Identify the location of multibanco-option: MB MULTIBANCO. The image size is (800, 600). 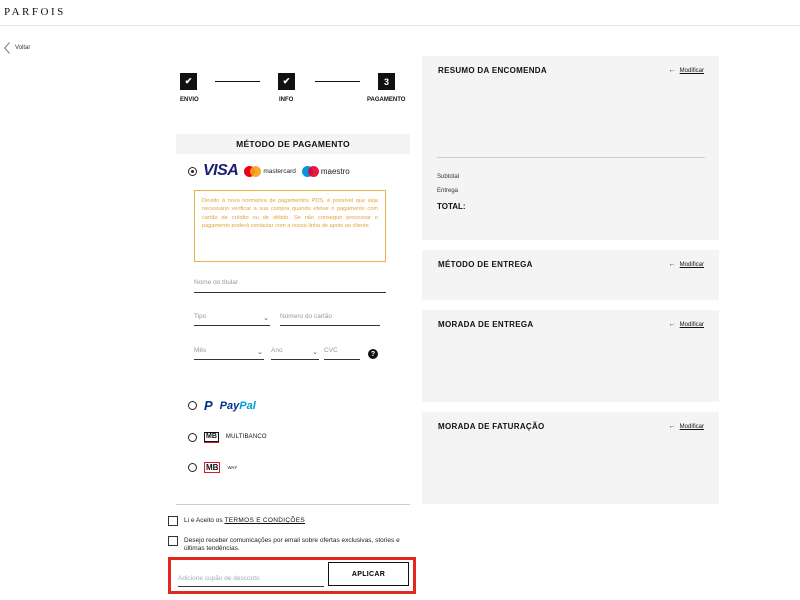
(227, 437).